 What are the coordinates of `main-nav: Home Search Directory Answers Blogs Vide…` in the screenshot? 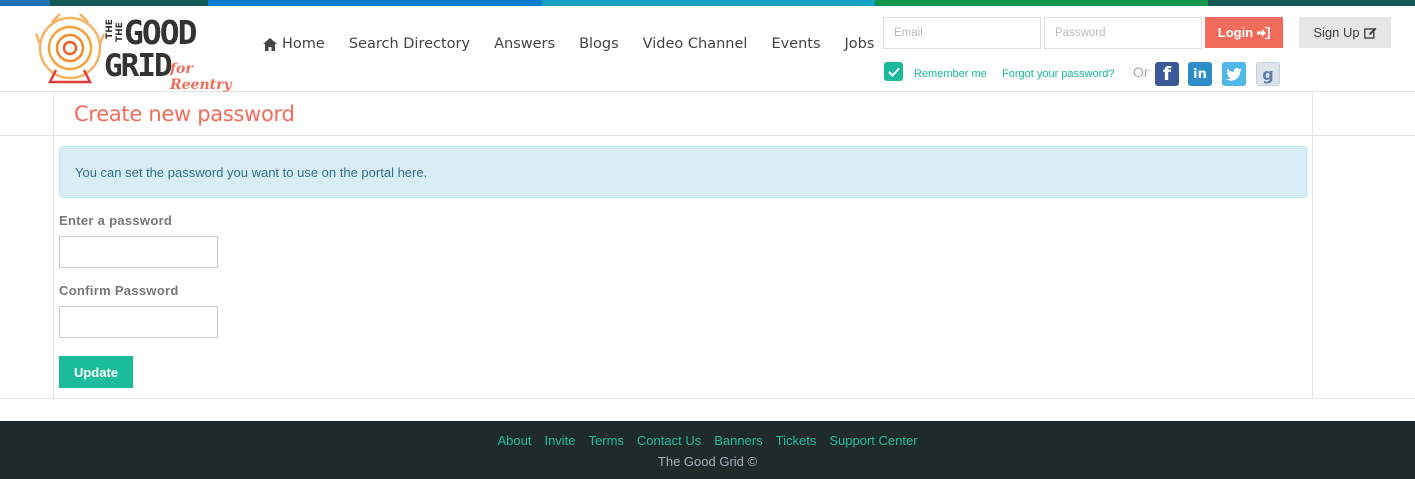 It's located at (580, 44).